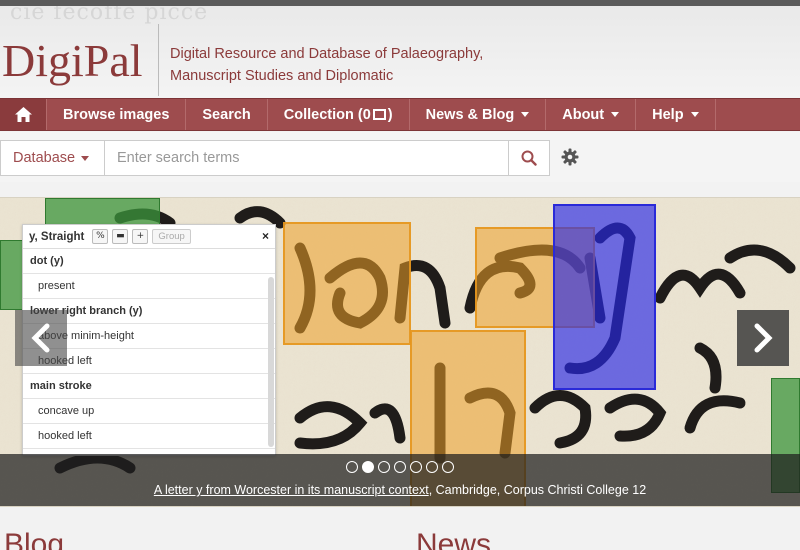 Image resolution: width=800 pixels, height=550 pixels. What do you see at coordinates (327, 114) in the screenshot?
I see `nav-collection-label: Collection (0` at bounding box center [327, 114].